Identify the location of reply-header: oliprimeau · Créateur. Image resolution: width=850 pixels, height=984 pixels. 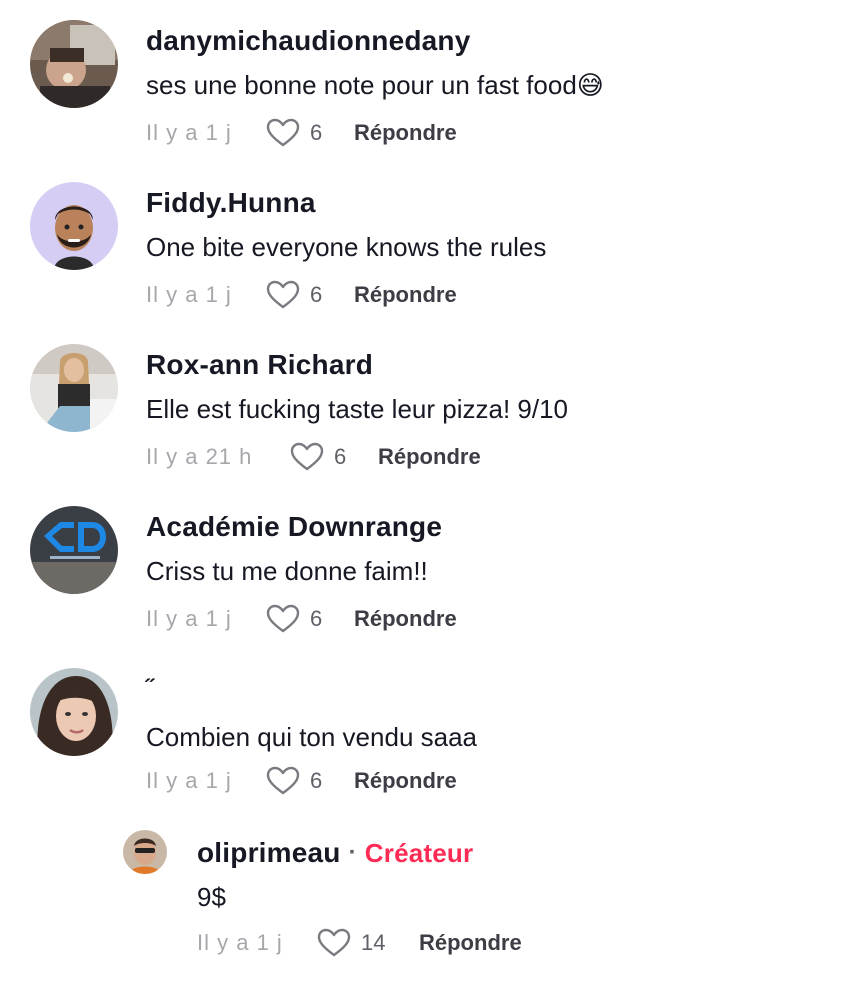
(335, 853).